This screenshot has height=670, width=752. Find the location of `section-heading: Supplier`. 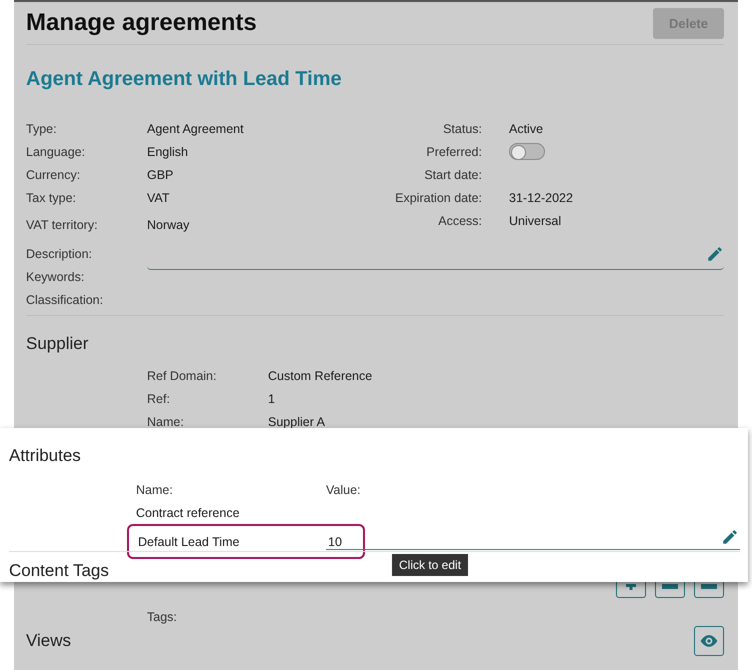

section-heading: Supplier is located at coordinates (58, 344).